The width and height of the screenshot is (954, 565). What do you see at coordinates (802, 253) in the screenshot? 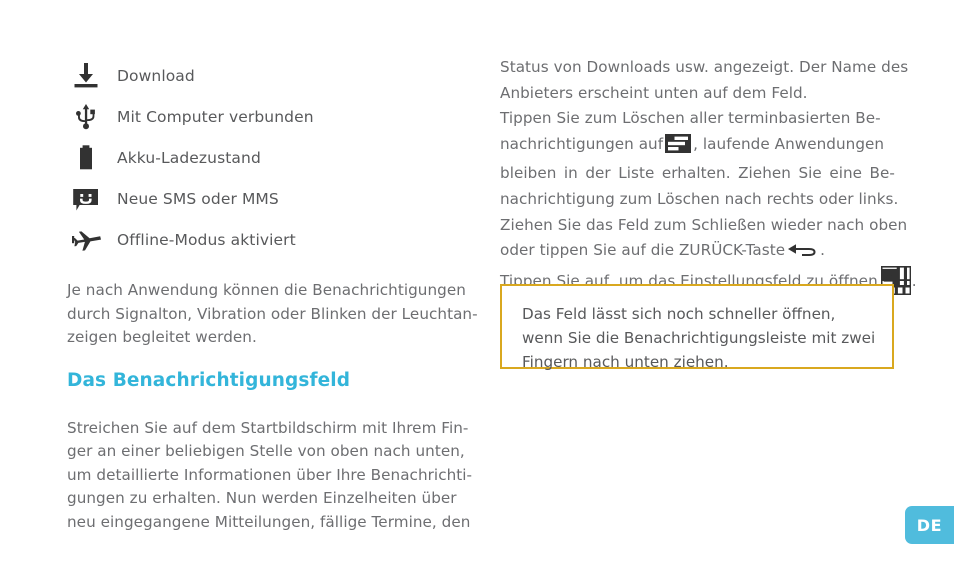
I see `back-arrow-icon` at bounding box center [802, 253].